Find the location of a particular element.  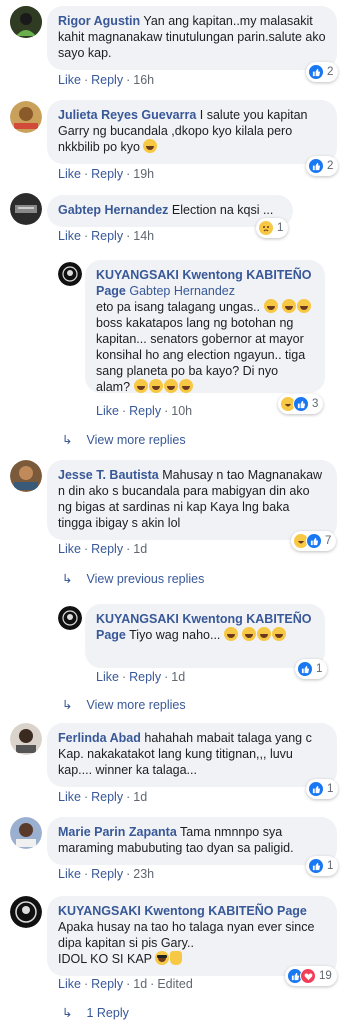

comment-text-continued: IDOL KO SI KAP is located at coordinates (105, 959).